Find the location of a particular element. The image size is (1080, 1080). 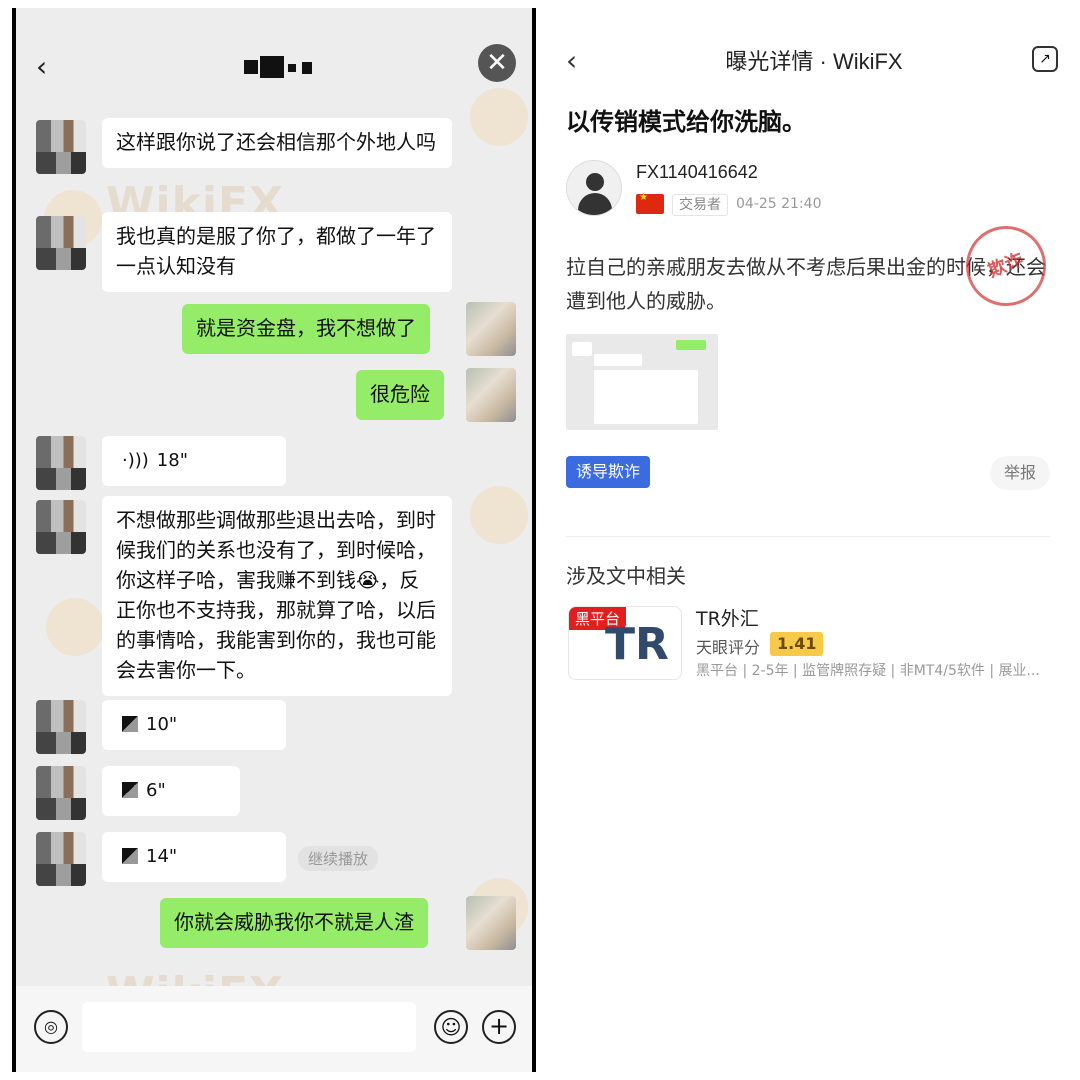

voice-duration: 10" is located at coordinates (162, 724).